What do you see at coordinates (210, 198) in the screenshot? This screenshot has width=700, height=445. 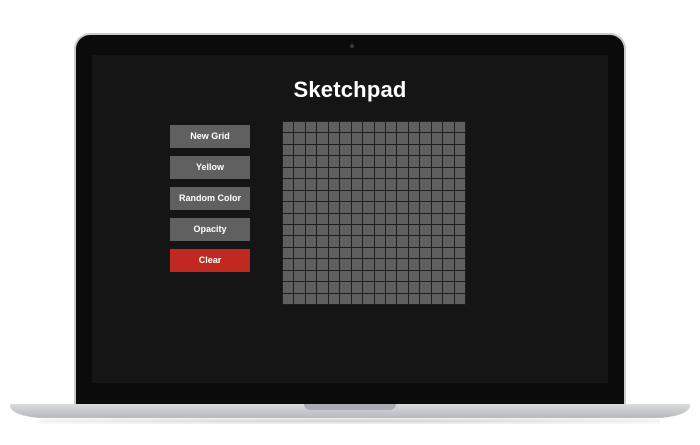 I see `random-color-button: Random Color` at bounding box center [210, 198].